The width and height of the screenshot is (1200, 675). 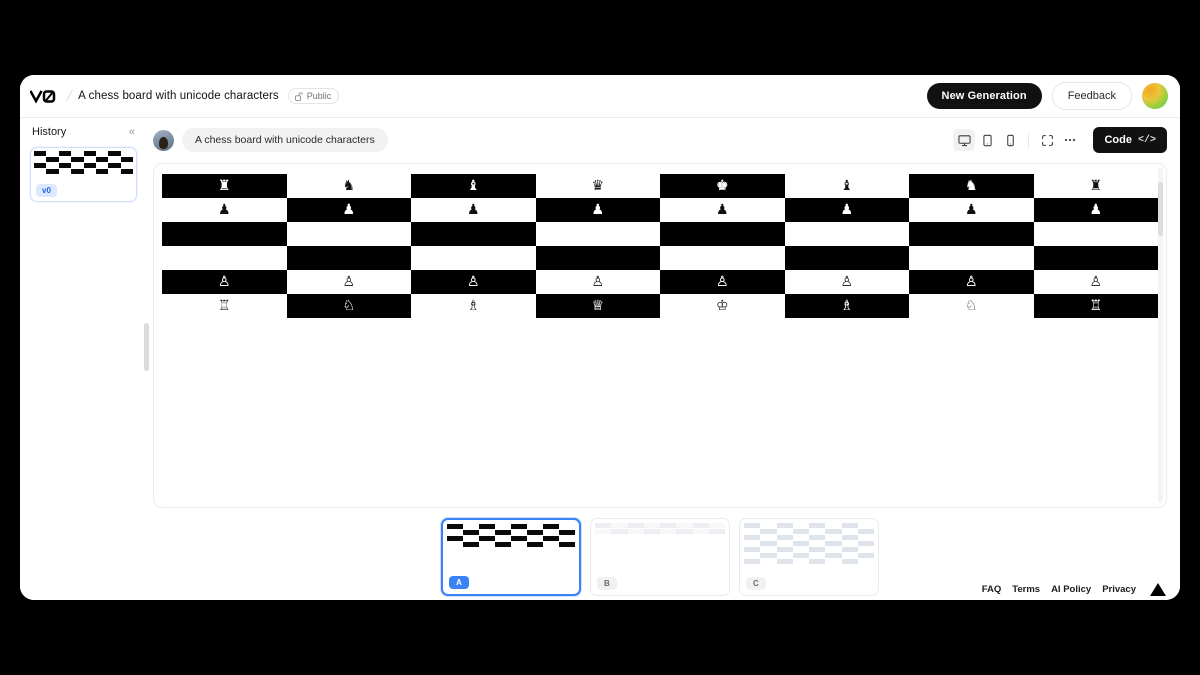 I want to click on variant-card-c: C, so click(x=809, y=557).